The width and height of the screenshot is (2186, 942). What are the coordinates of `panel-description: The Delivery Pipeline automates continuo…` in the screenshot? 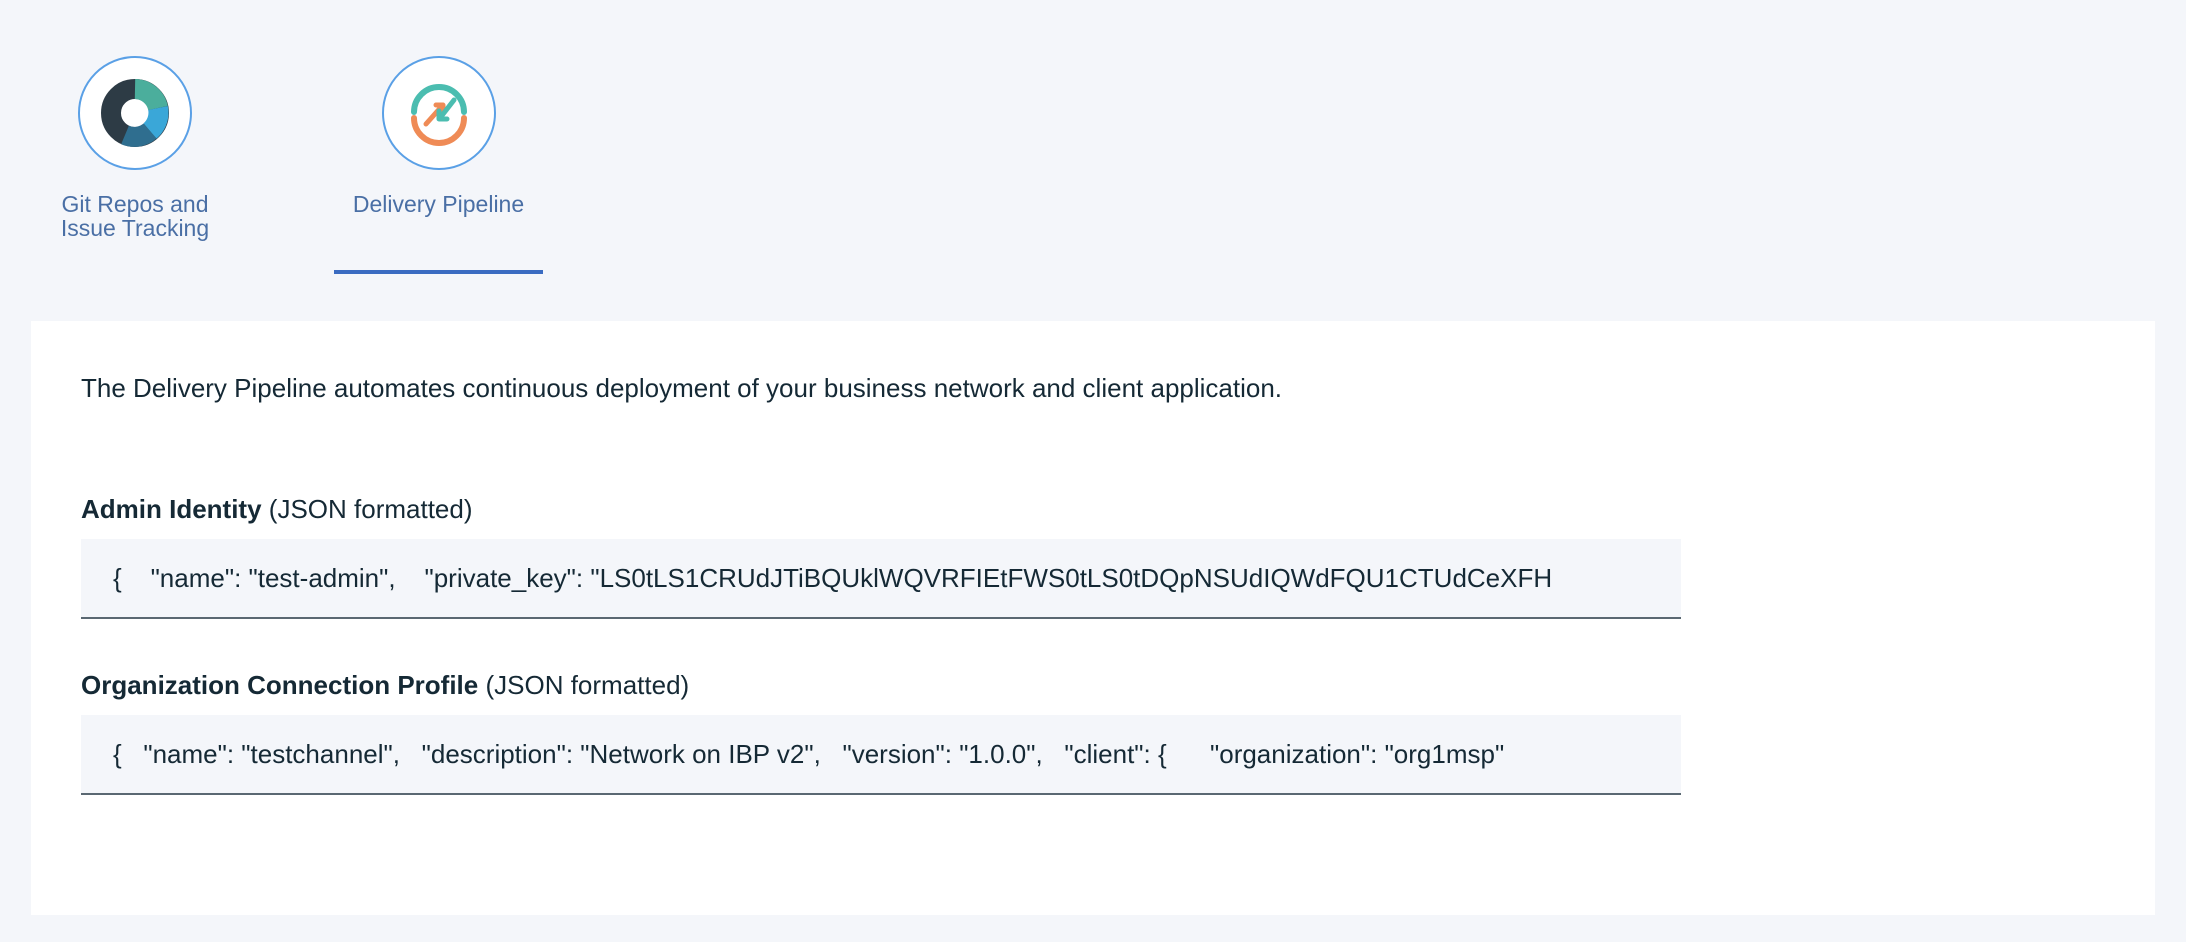 It's located at (682, 388).